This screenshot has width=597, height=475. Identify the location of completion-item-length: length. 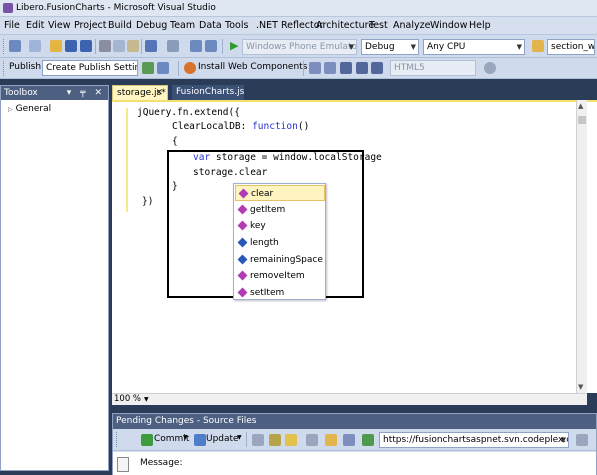
(280, 243).